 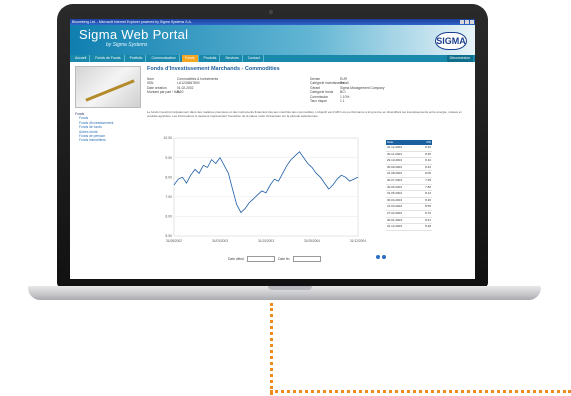 I want to click on table-cell-date: 31.12.2003, so click(x=395, y=226).